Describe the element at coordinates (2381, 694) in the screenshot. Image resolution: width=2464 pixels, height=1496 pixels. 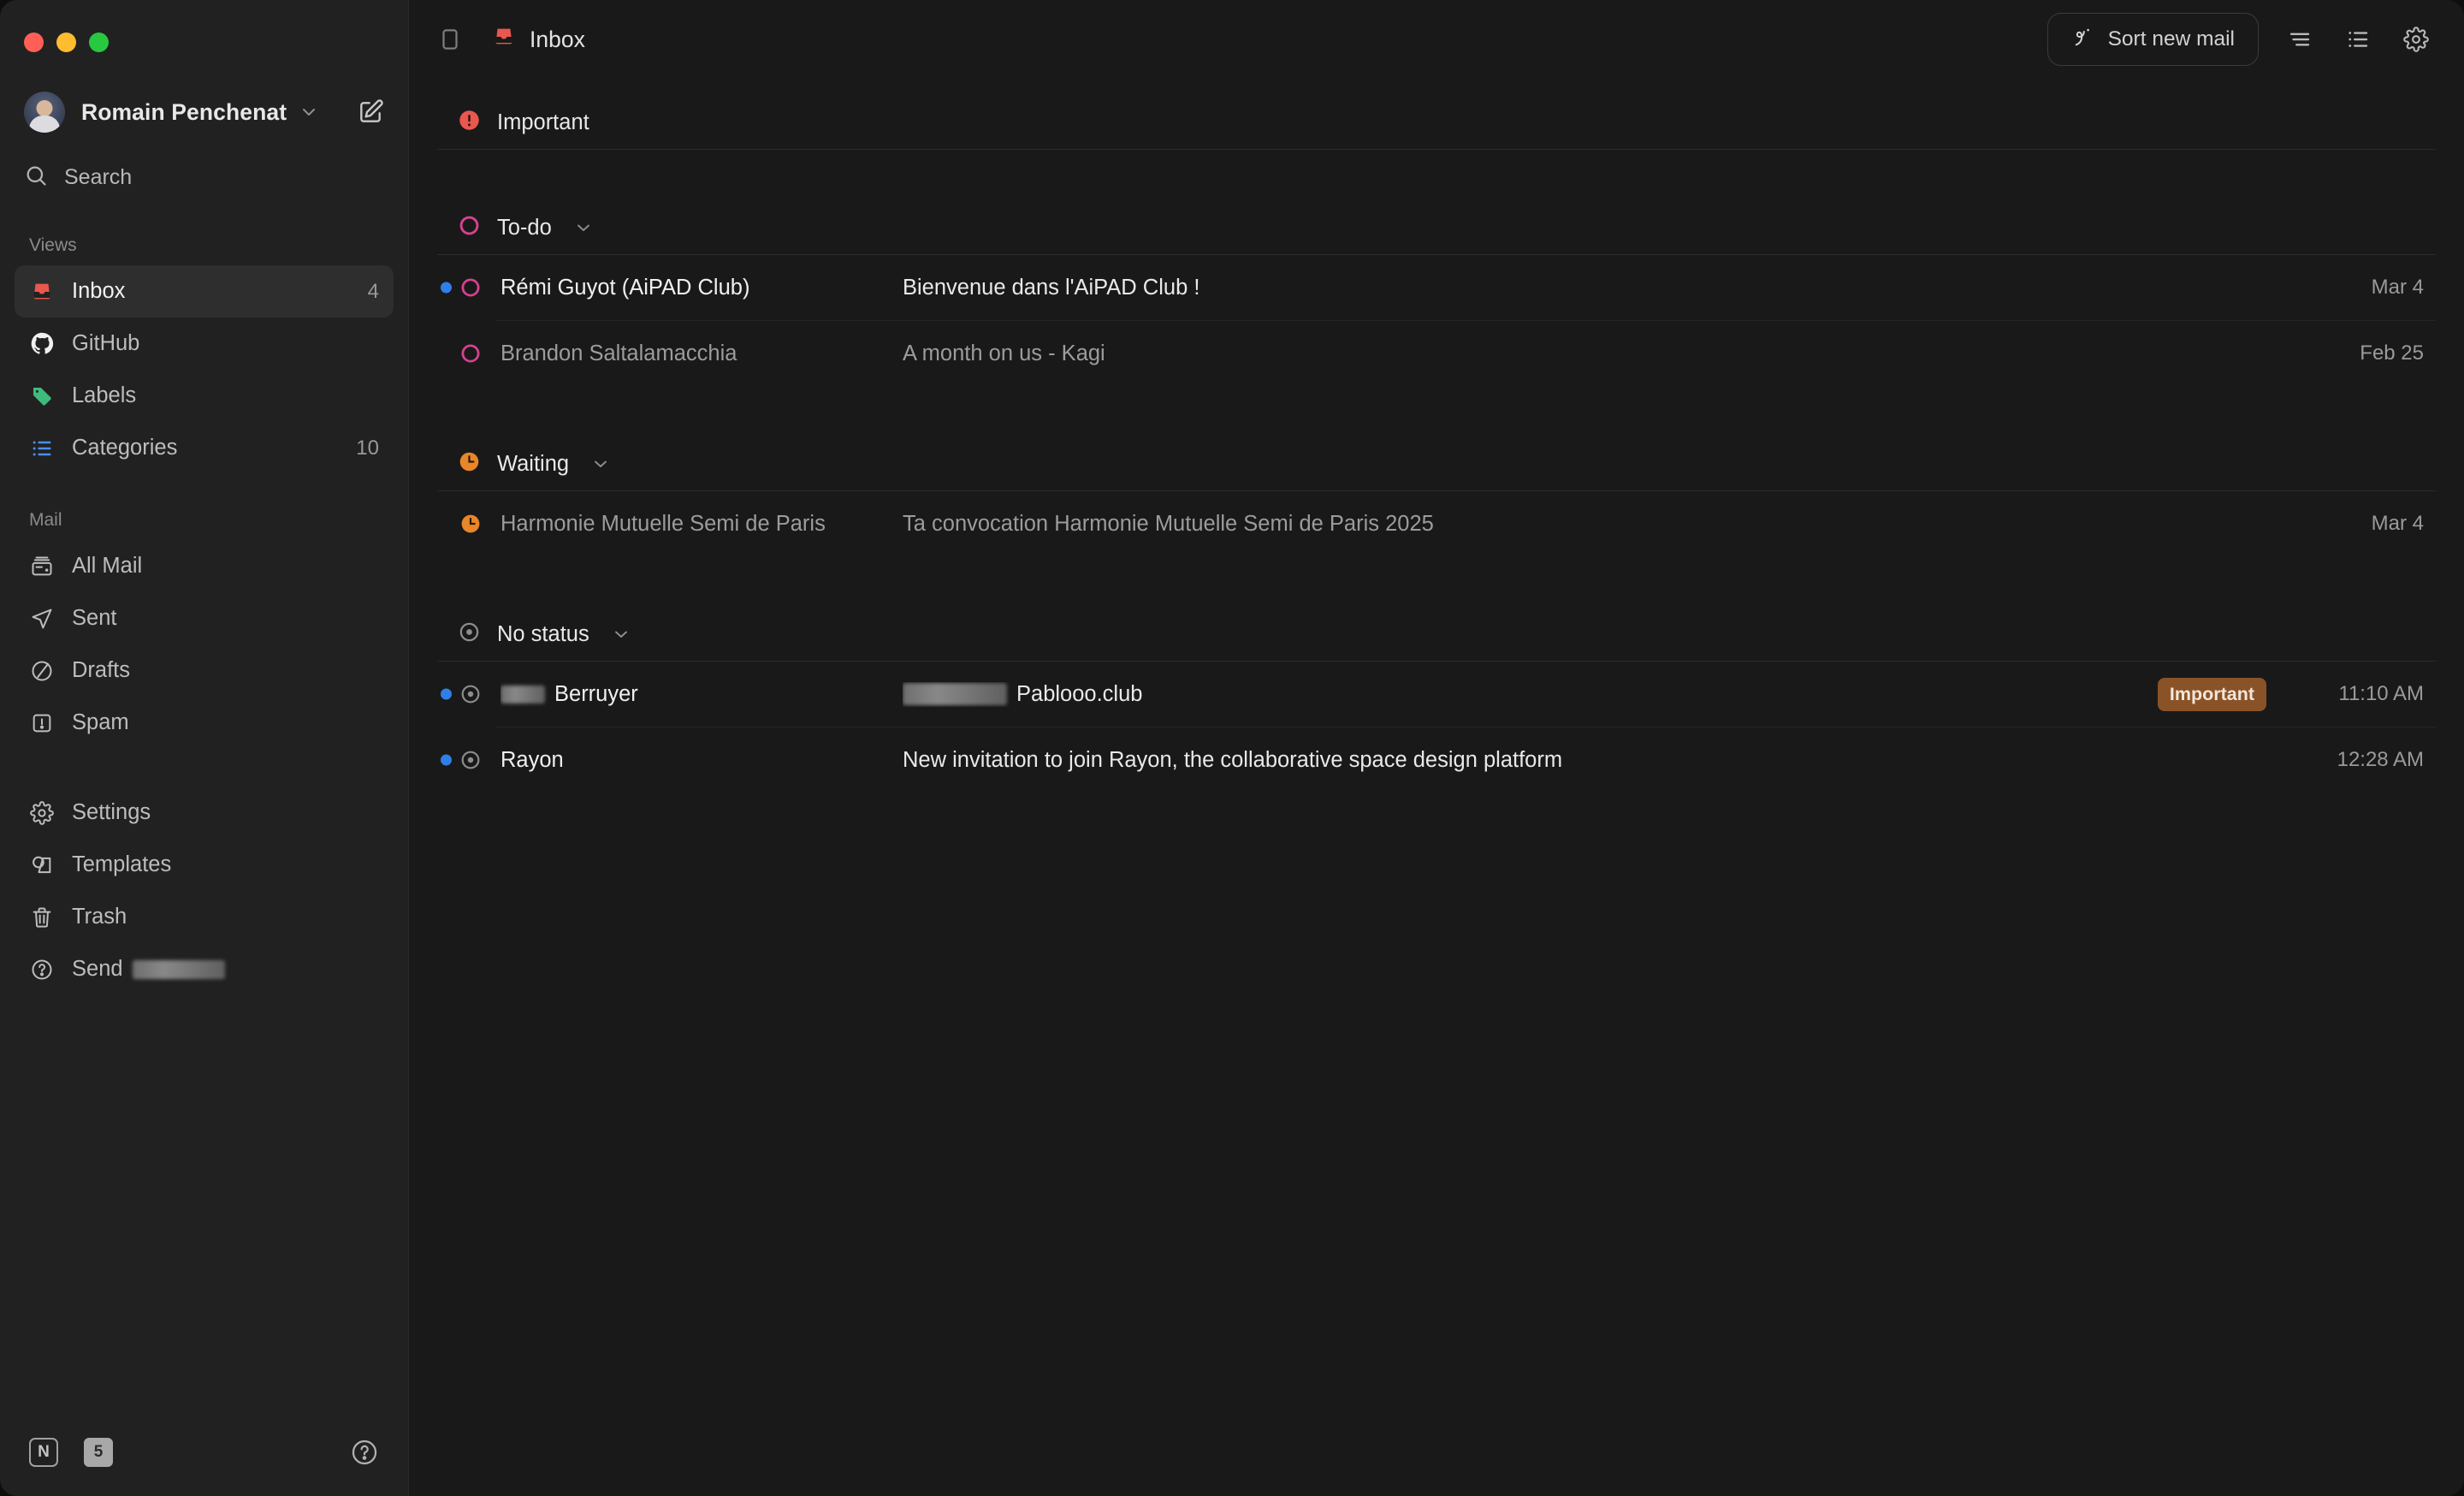
I see `email-date: 11:10 AM` at that location.